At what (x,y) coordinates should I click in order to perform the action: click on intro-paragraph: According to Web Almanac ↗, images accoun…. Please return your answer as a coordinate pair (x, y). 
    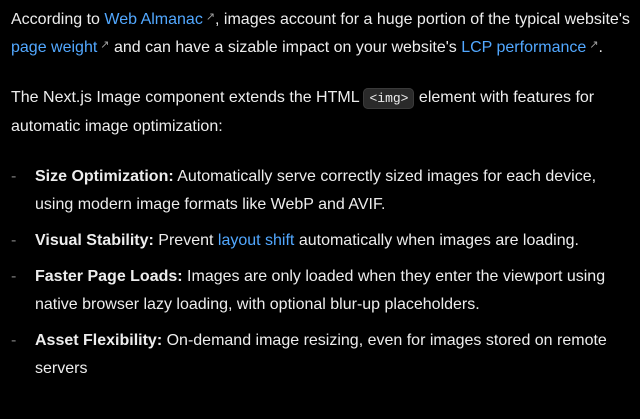
    Looking at the image, I should click on (321, 34).